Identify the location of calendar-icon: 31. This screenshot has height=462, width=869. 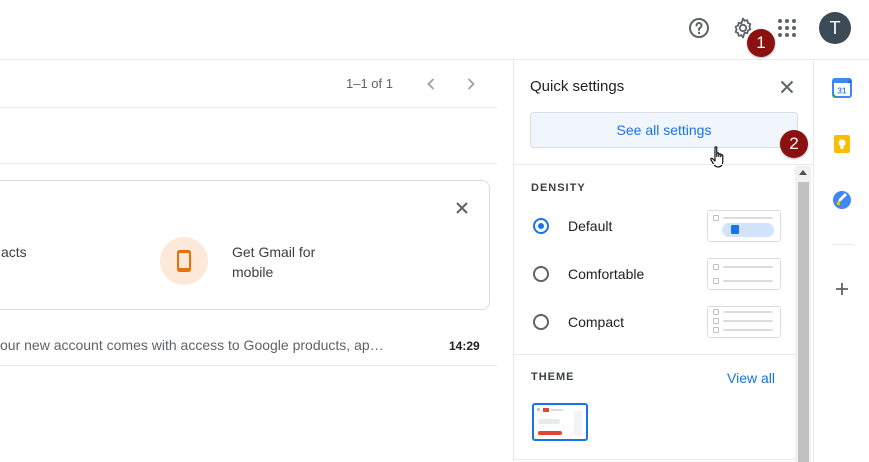
(842, 88).